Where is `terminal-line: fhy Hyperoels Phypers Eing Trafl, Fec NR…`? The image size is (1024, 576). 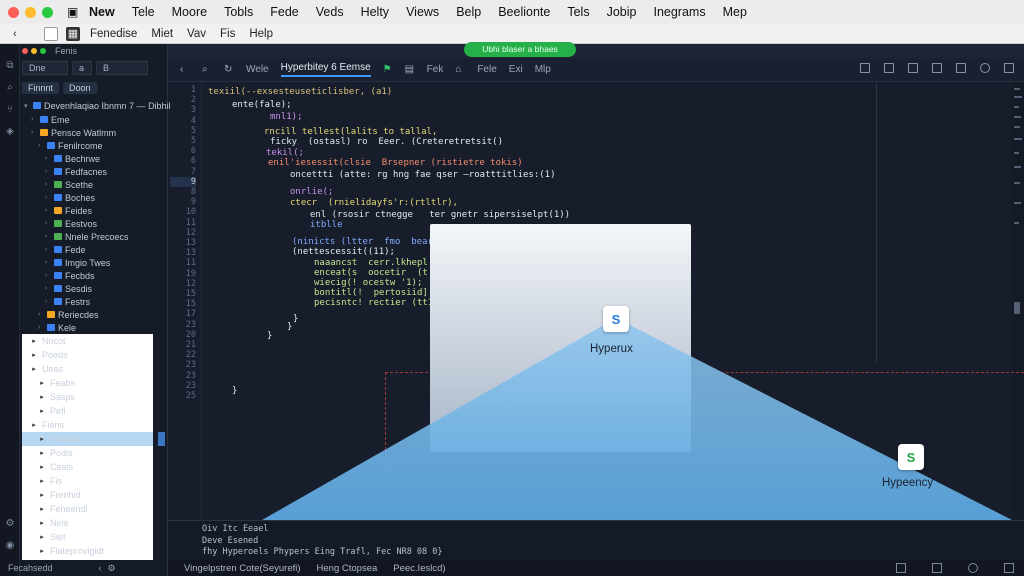
terminal-line: fhy Hyperoels Phypers Eing Trafl, Fec NR… is located at coordinates (322, 552).